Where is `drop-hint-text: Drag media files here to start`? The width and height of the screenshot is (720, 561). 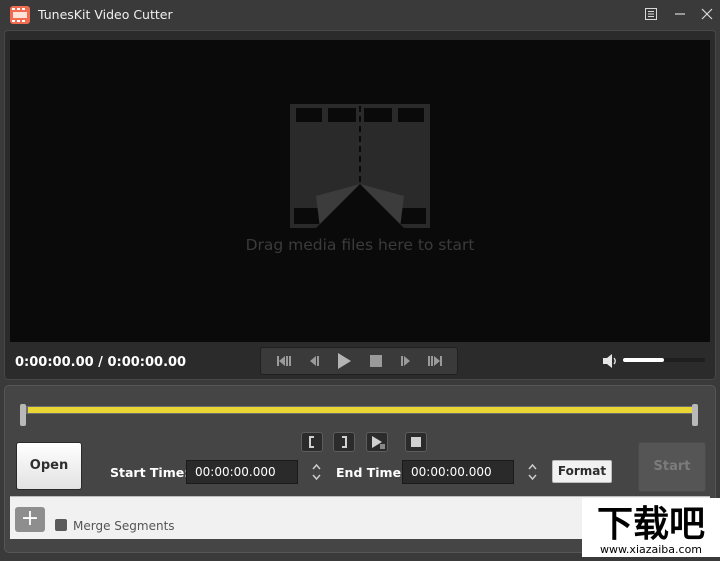
drop-hint-text: Drag media files here to start is located at coordinates (360, 245).